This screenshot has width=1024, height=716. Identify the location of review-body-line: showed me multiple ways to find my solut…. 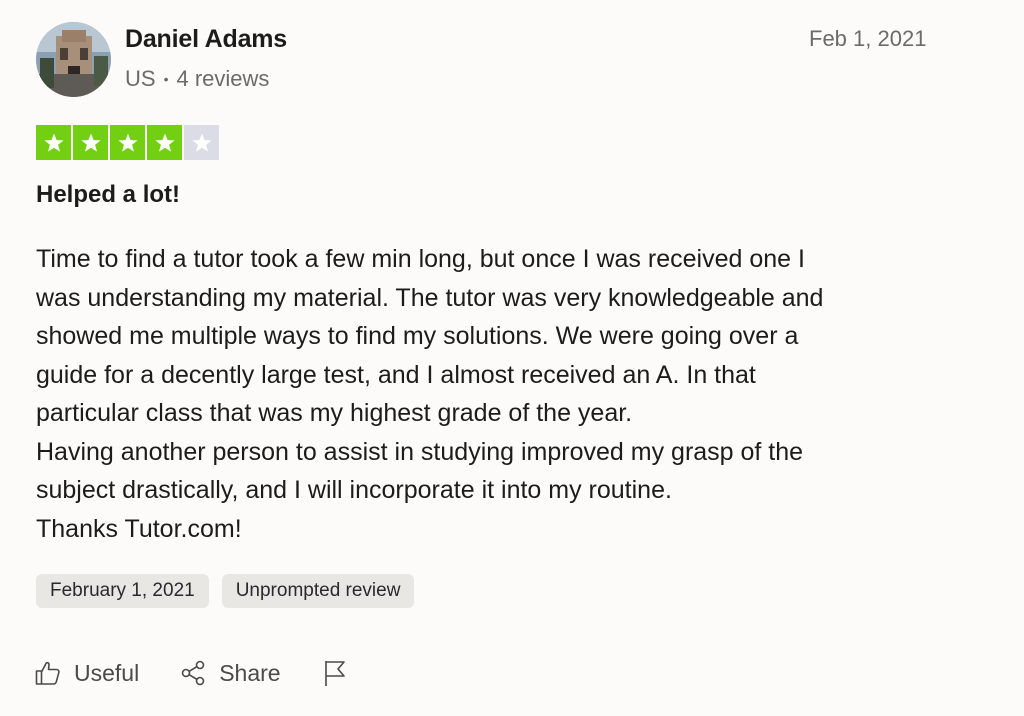
(417, 336).